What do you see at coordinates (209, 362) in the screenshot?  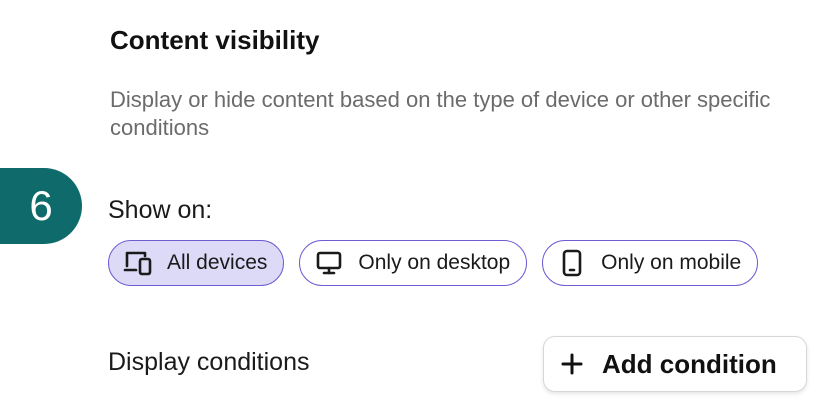 I see `display-conditions-label: Display conditions` at bounding box center [209, 362].